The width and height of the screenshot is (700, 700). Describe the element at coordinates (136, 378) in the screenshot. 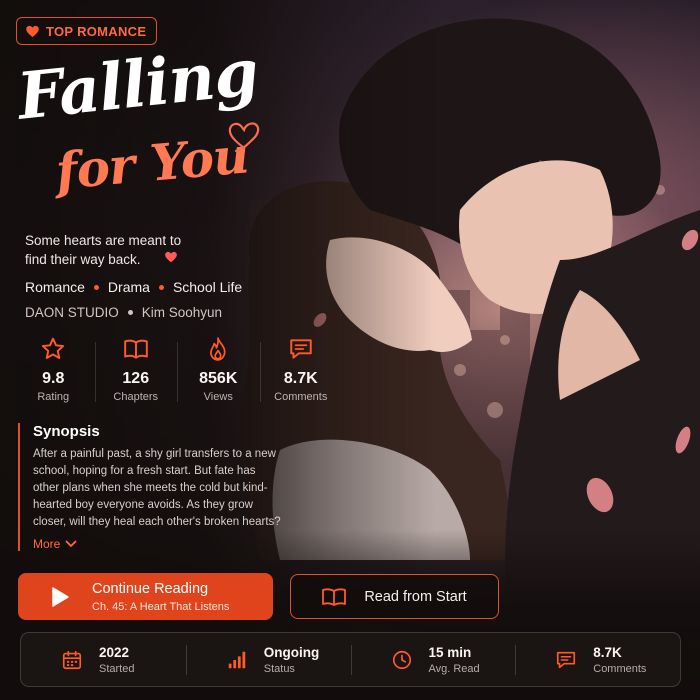

I see `stat-value: 126` at that location.